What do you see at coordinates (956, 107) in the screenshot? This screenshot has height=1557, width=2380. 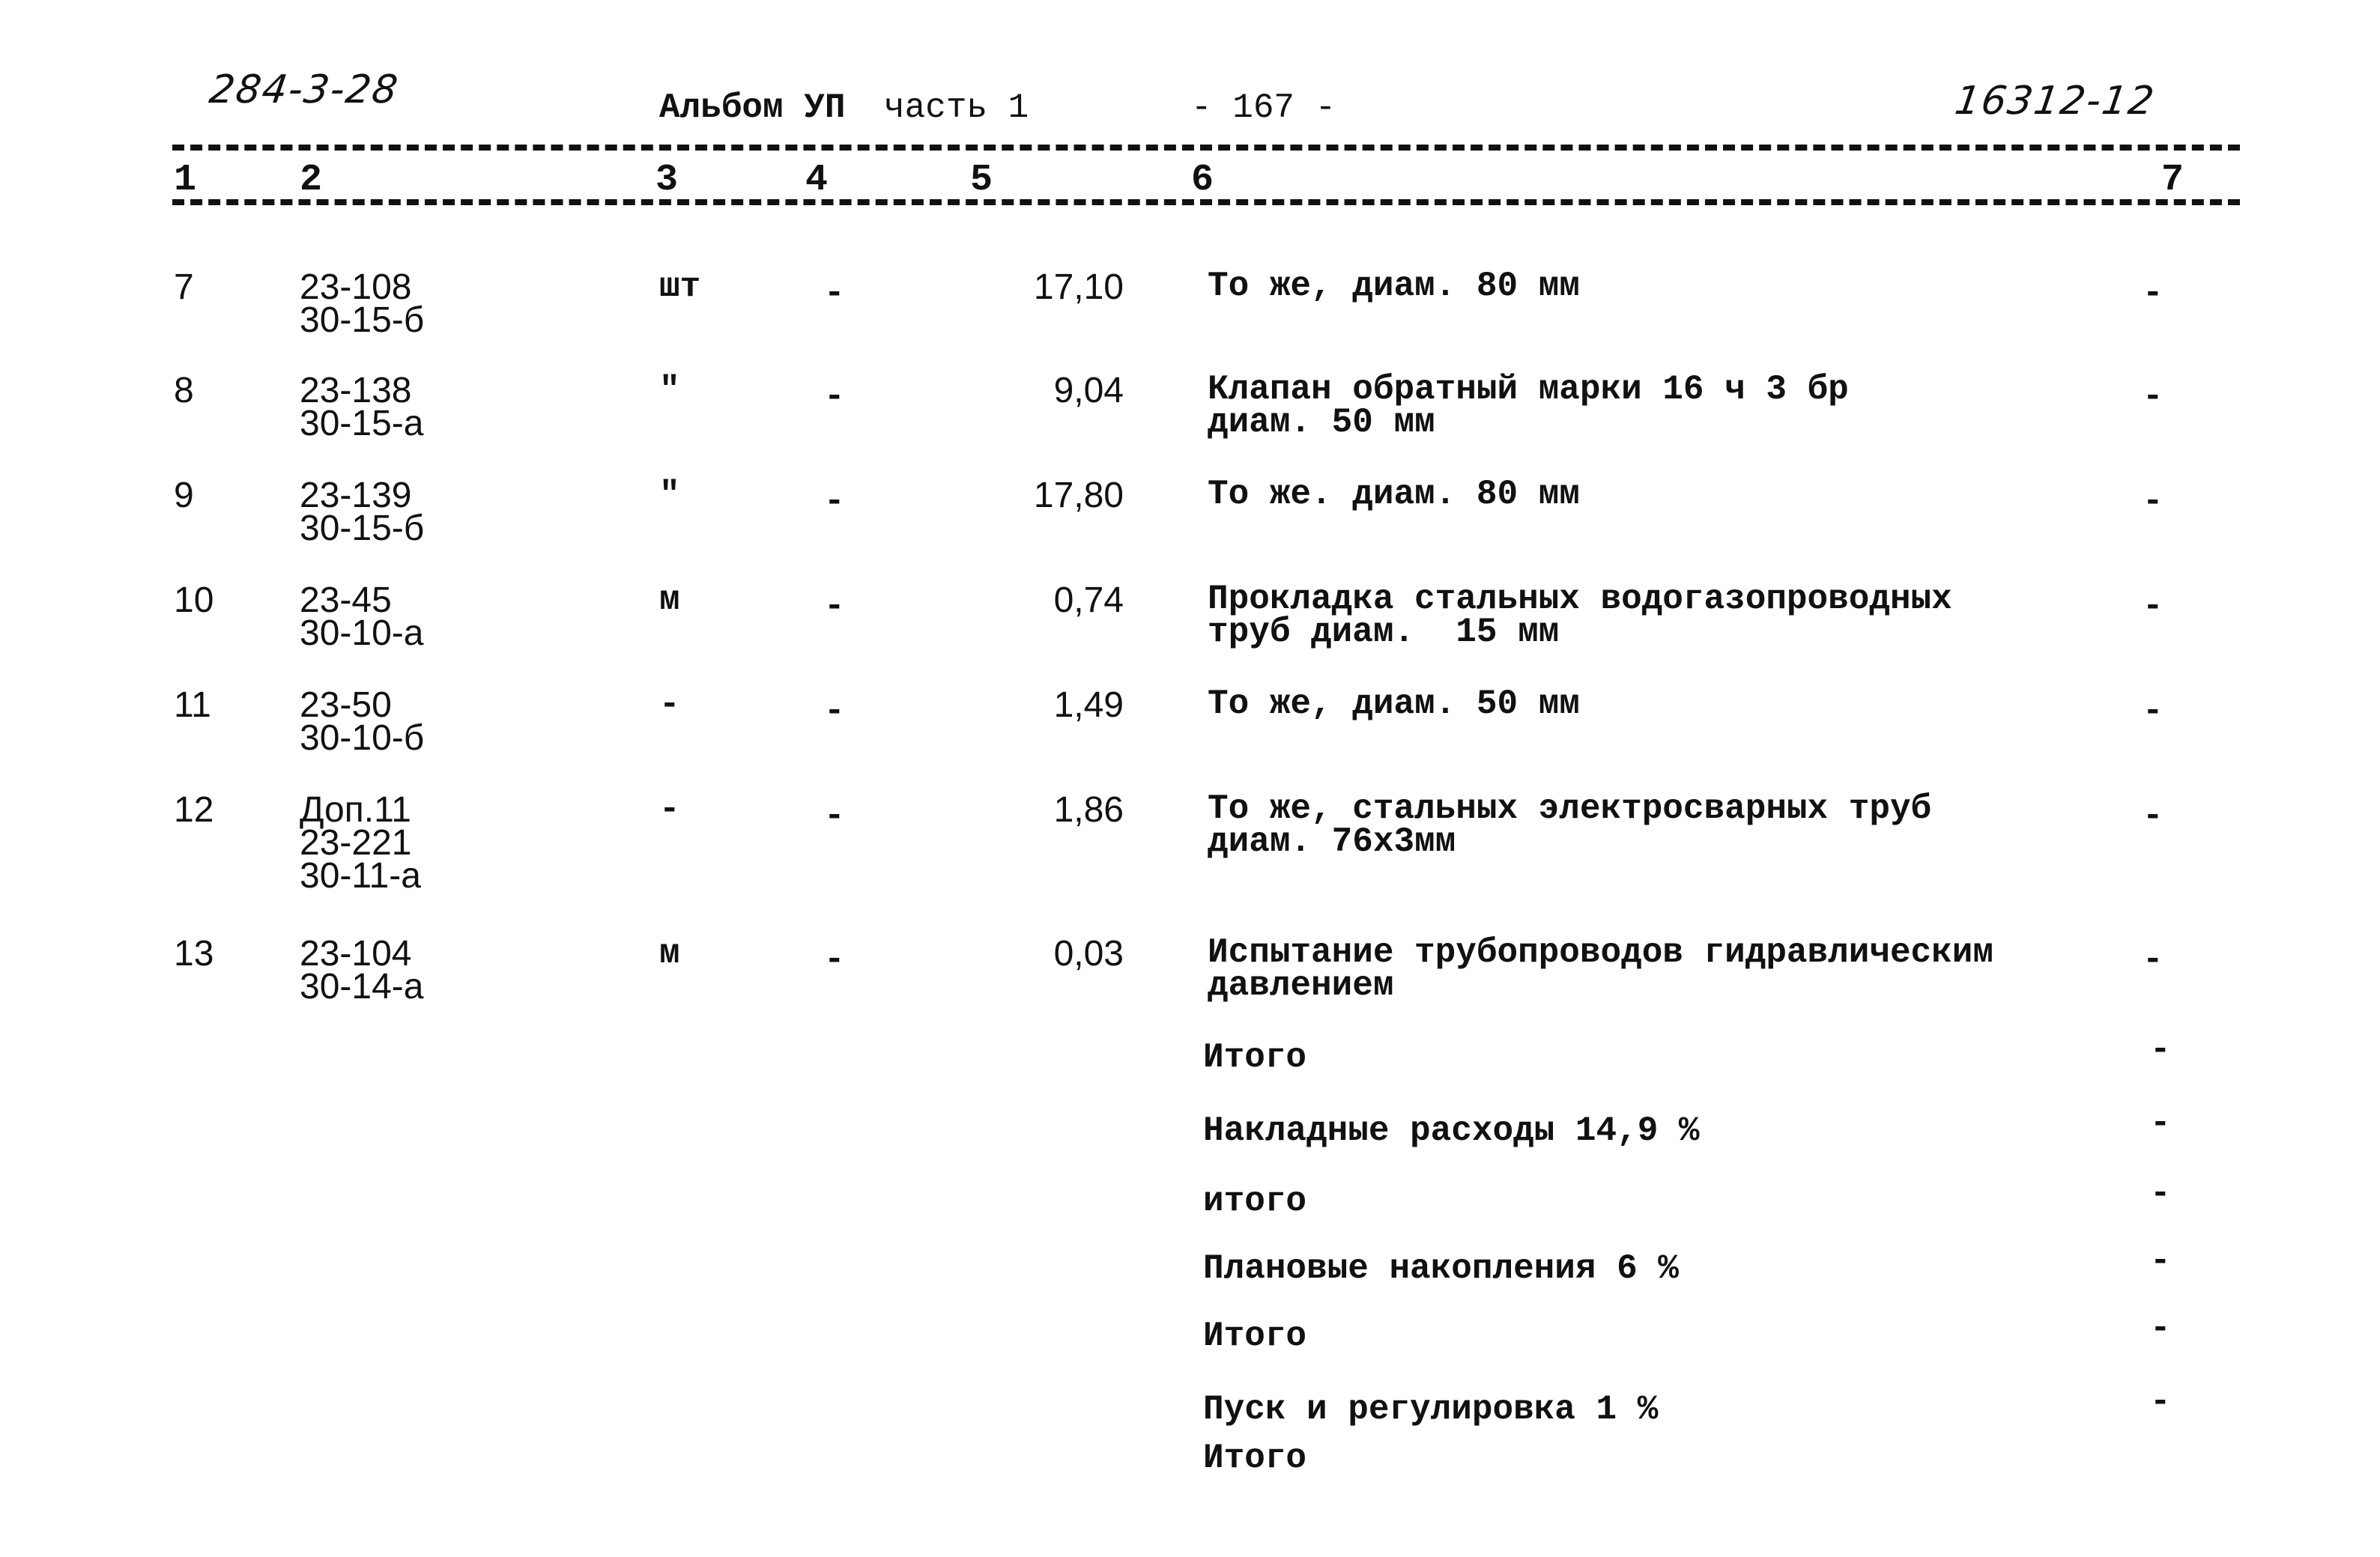 I see `album-part: часть 1` at bounding box center [956, 107].